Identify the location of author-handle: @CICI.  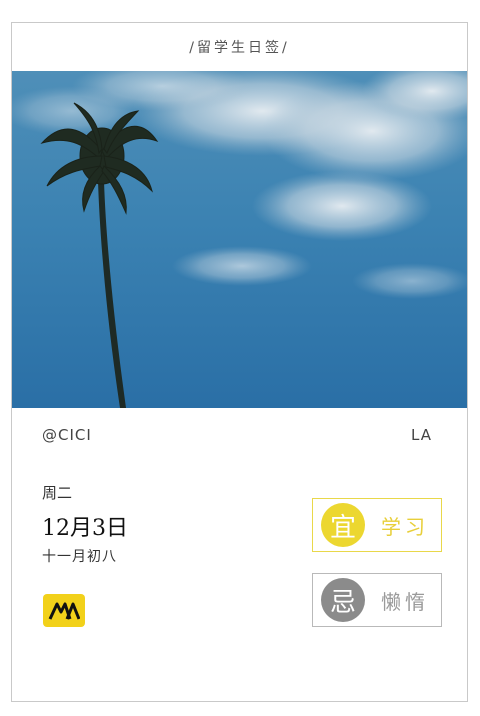
(67, 435).